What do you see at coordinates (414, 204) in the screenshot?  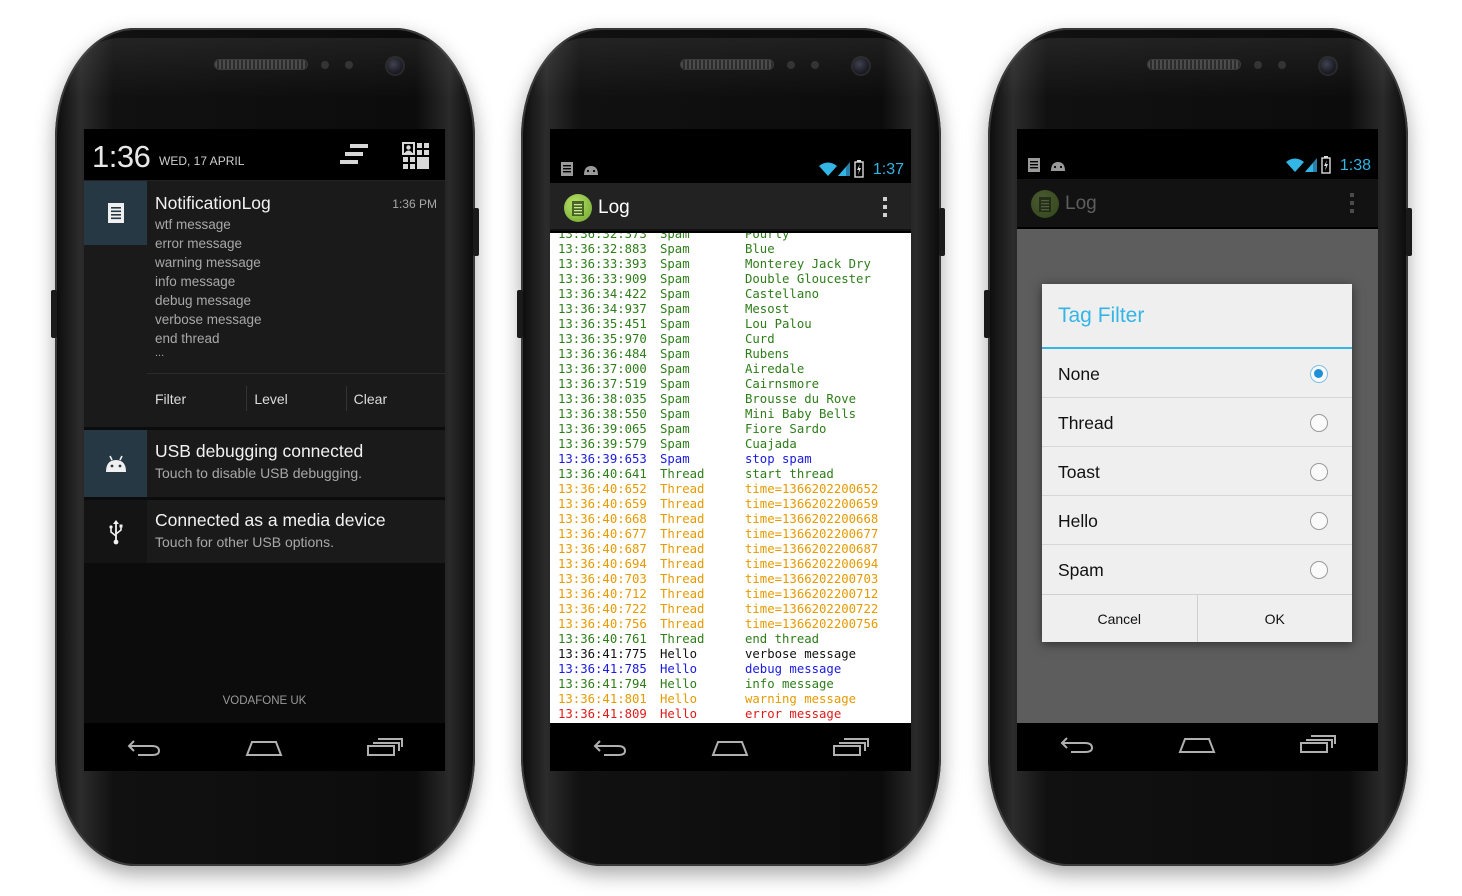 I see `notification-time: 1:36 PM` at bounding box center [414, 204].